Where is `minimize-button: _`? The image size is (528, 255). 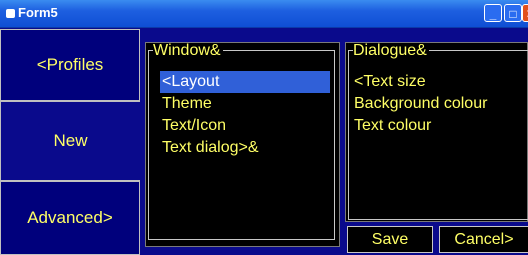 minimize-button: _ is located at coordinates (493, 13).